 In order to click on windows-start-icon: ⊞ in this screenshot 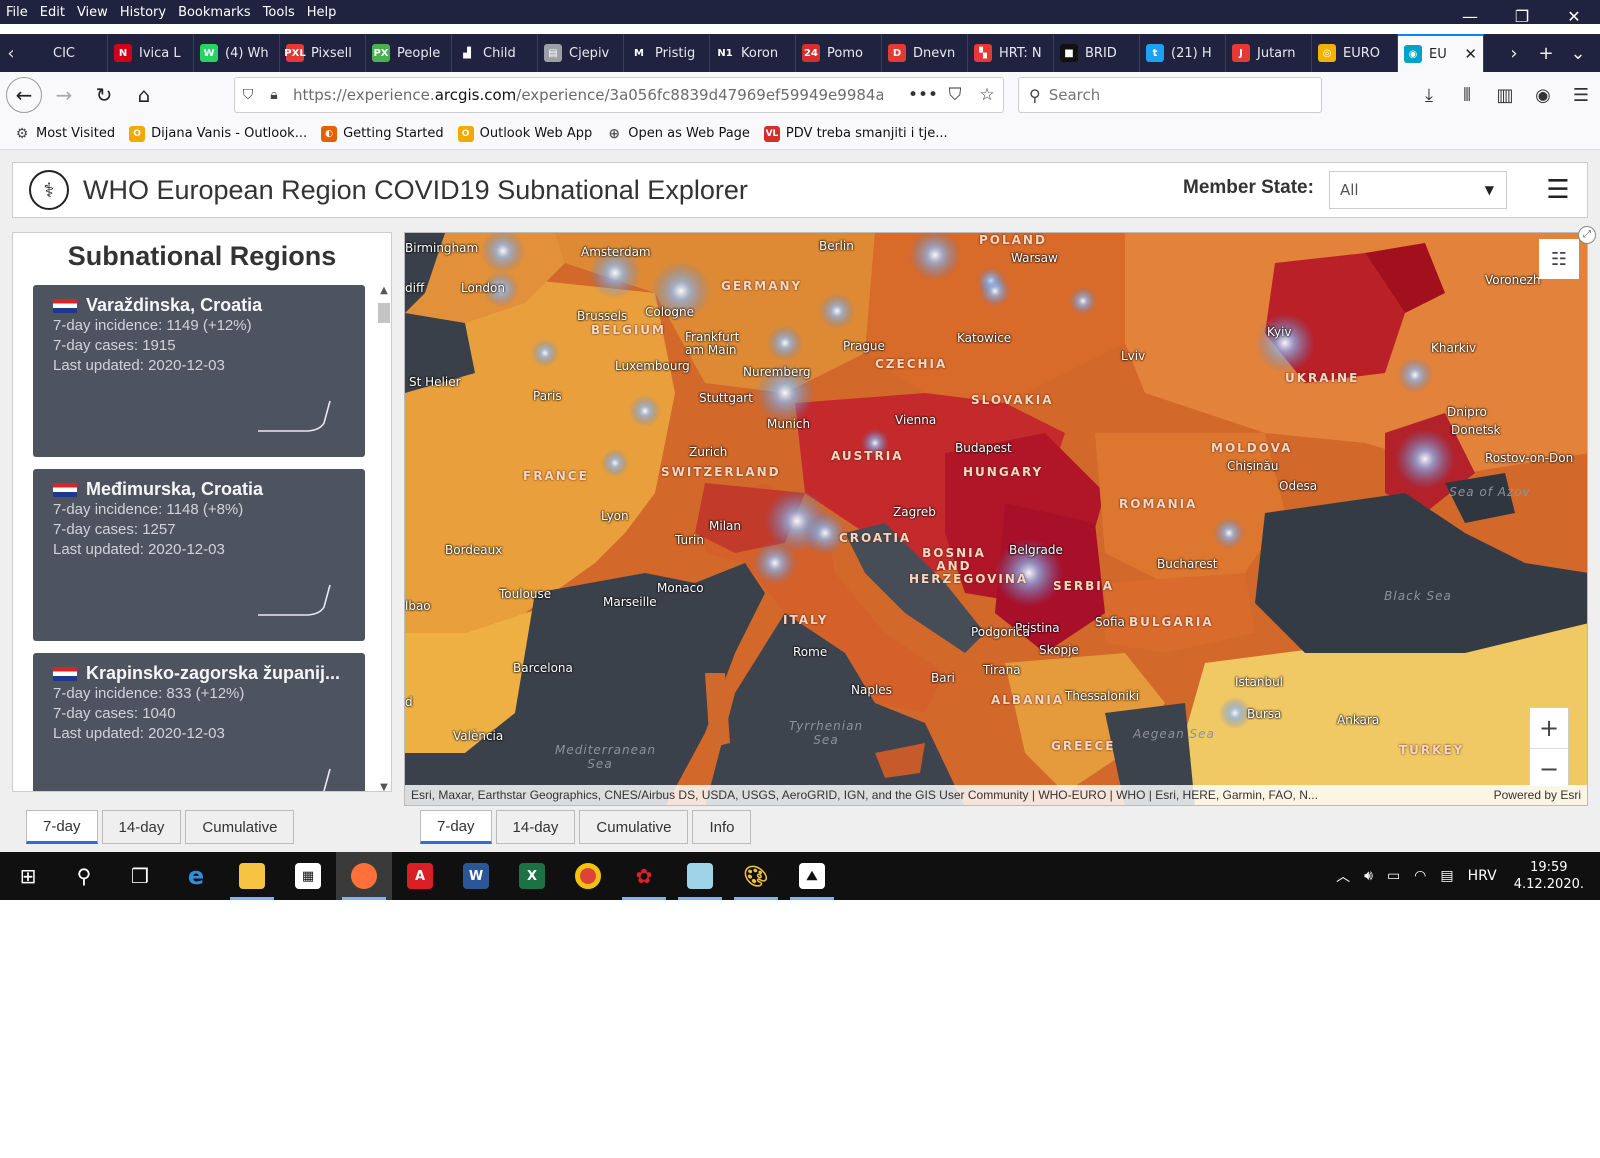, I will do `click(28, 876)`.